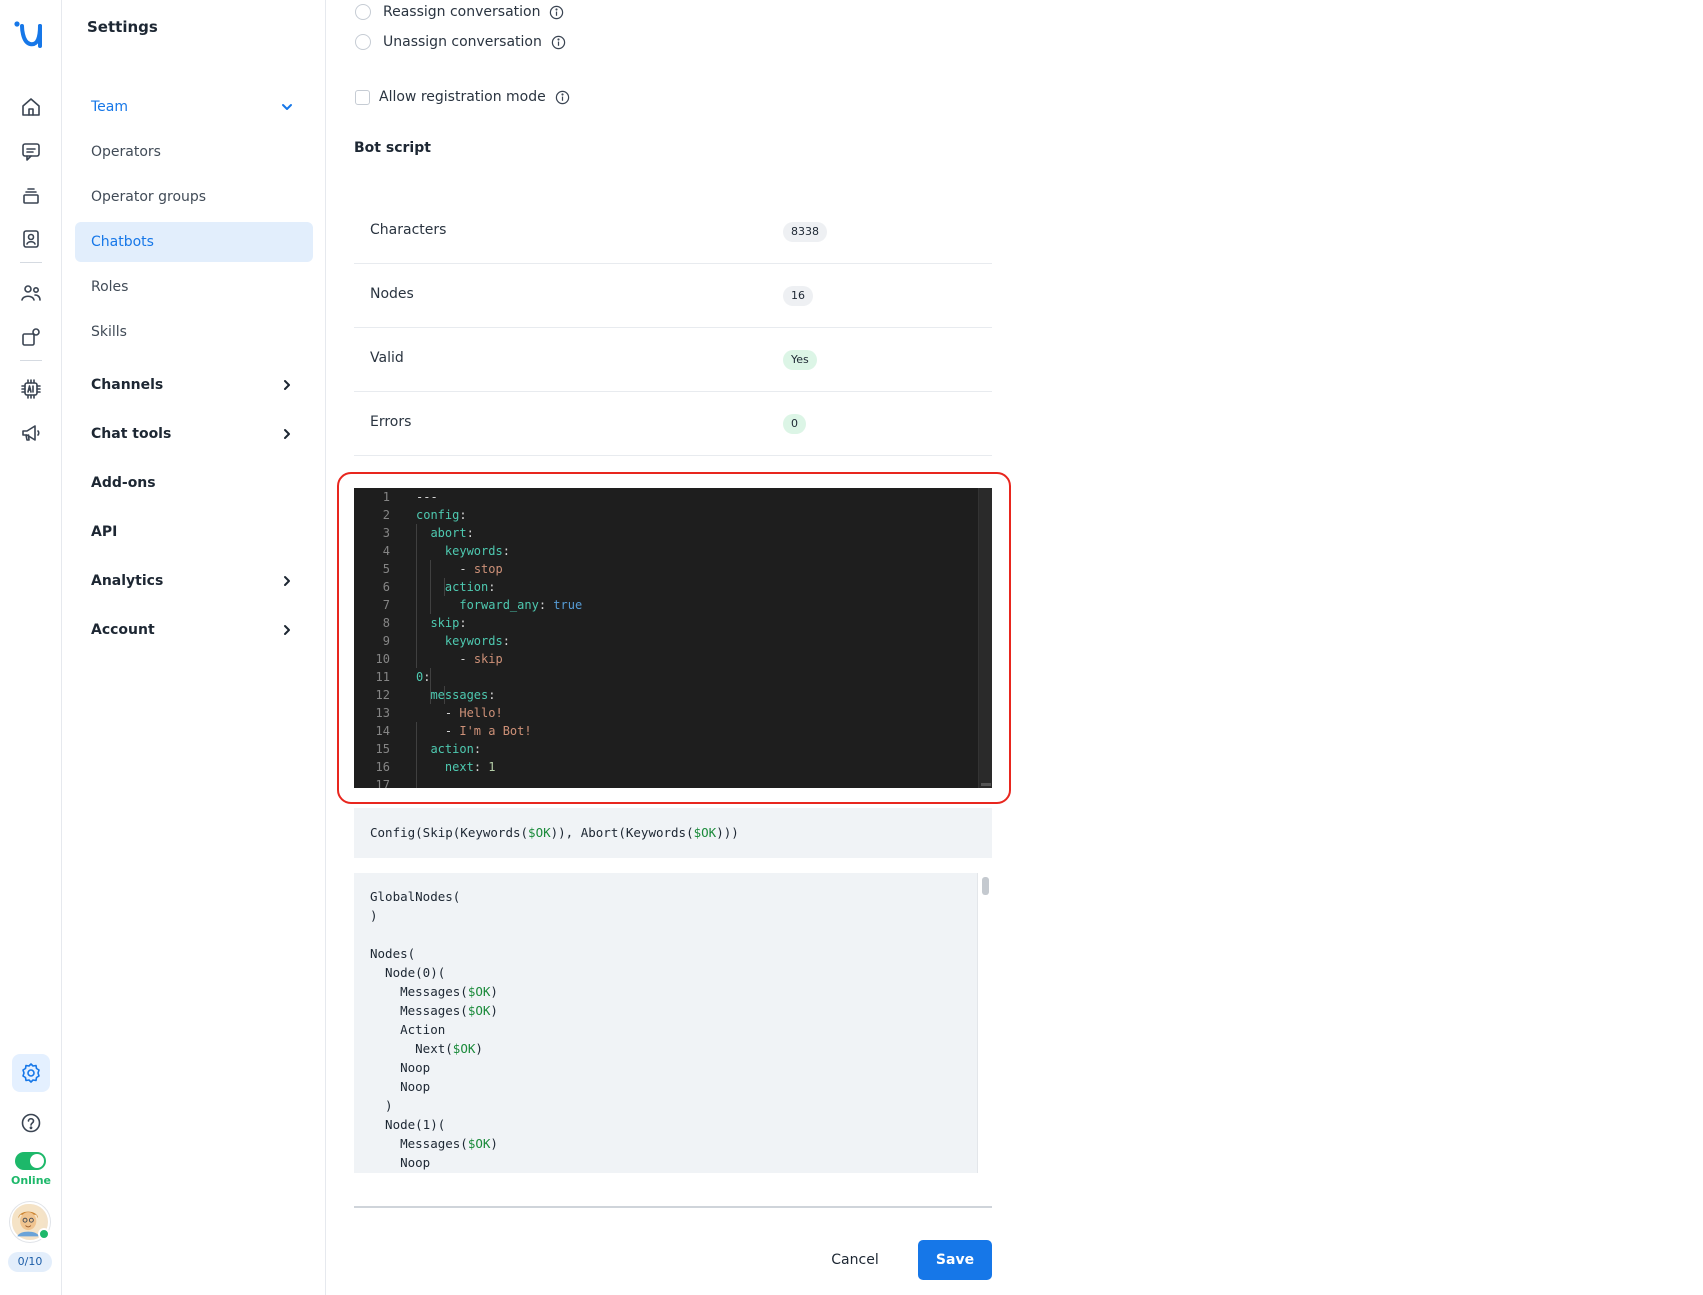  Describe the element at coordinates (387, 358) in the screenshot. I see `stat-label: Valid` at that location.